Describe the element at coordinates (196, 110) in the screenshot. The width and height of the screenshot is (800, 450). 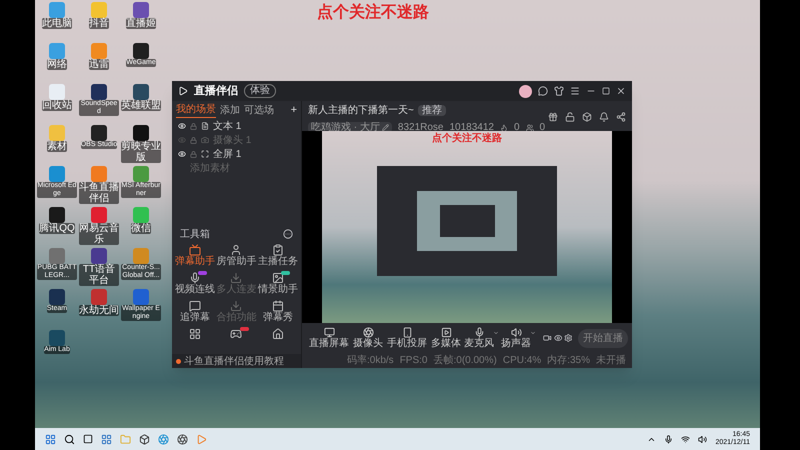
I see `scene-tab: 我的场景` at that location.